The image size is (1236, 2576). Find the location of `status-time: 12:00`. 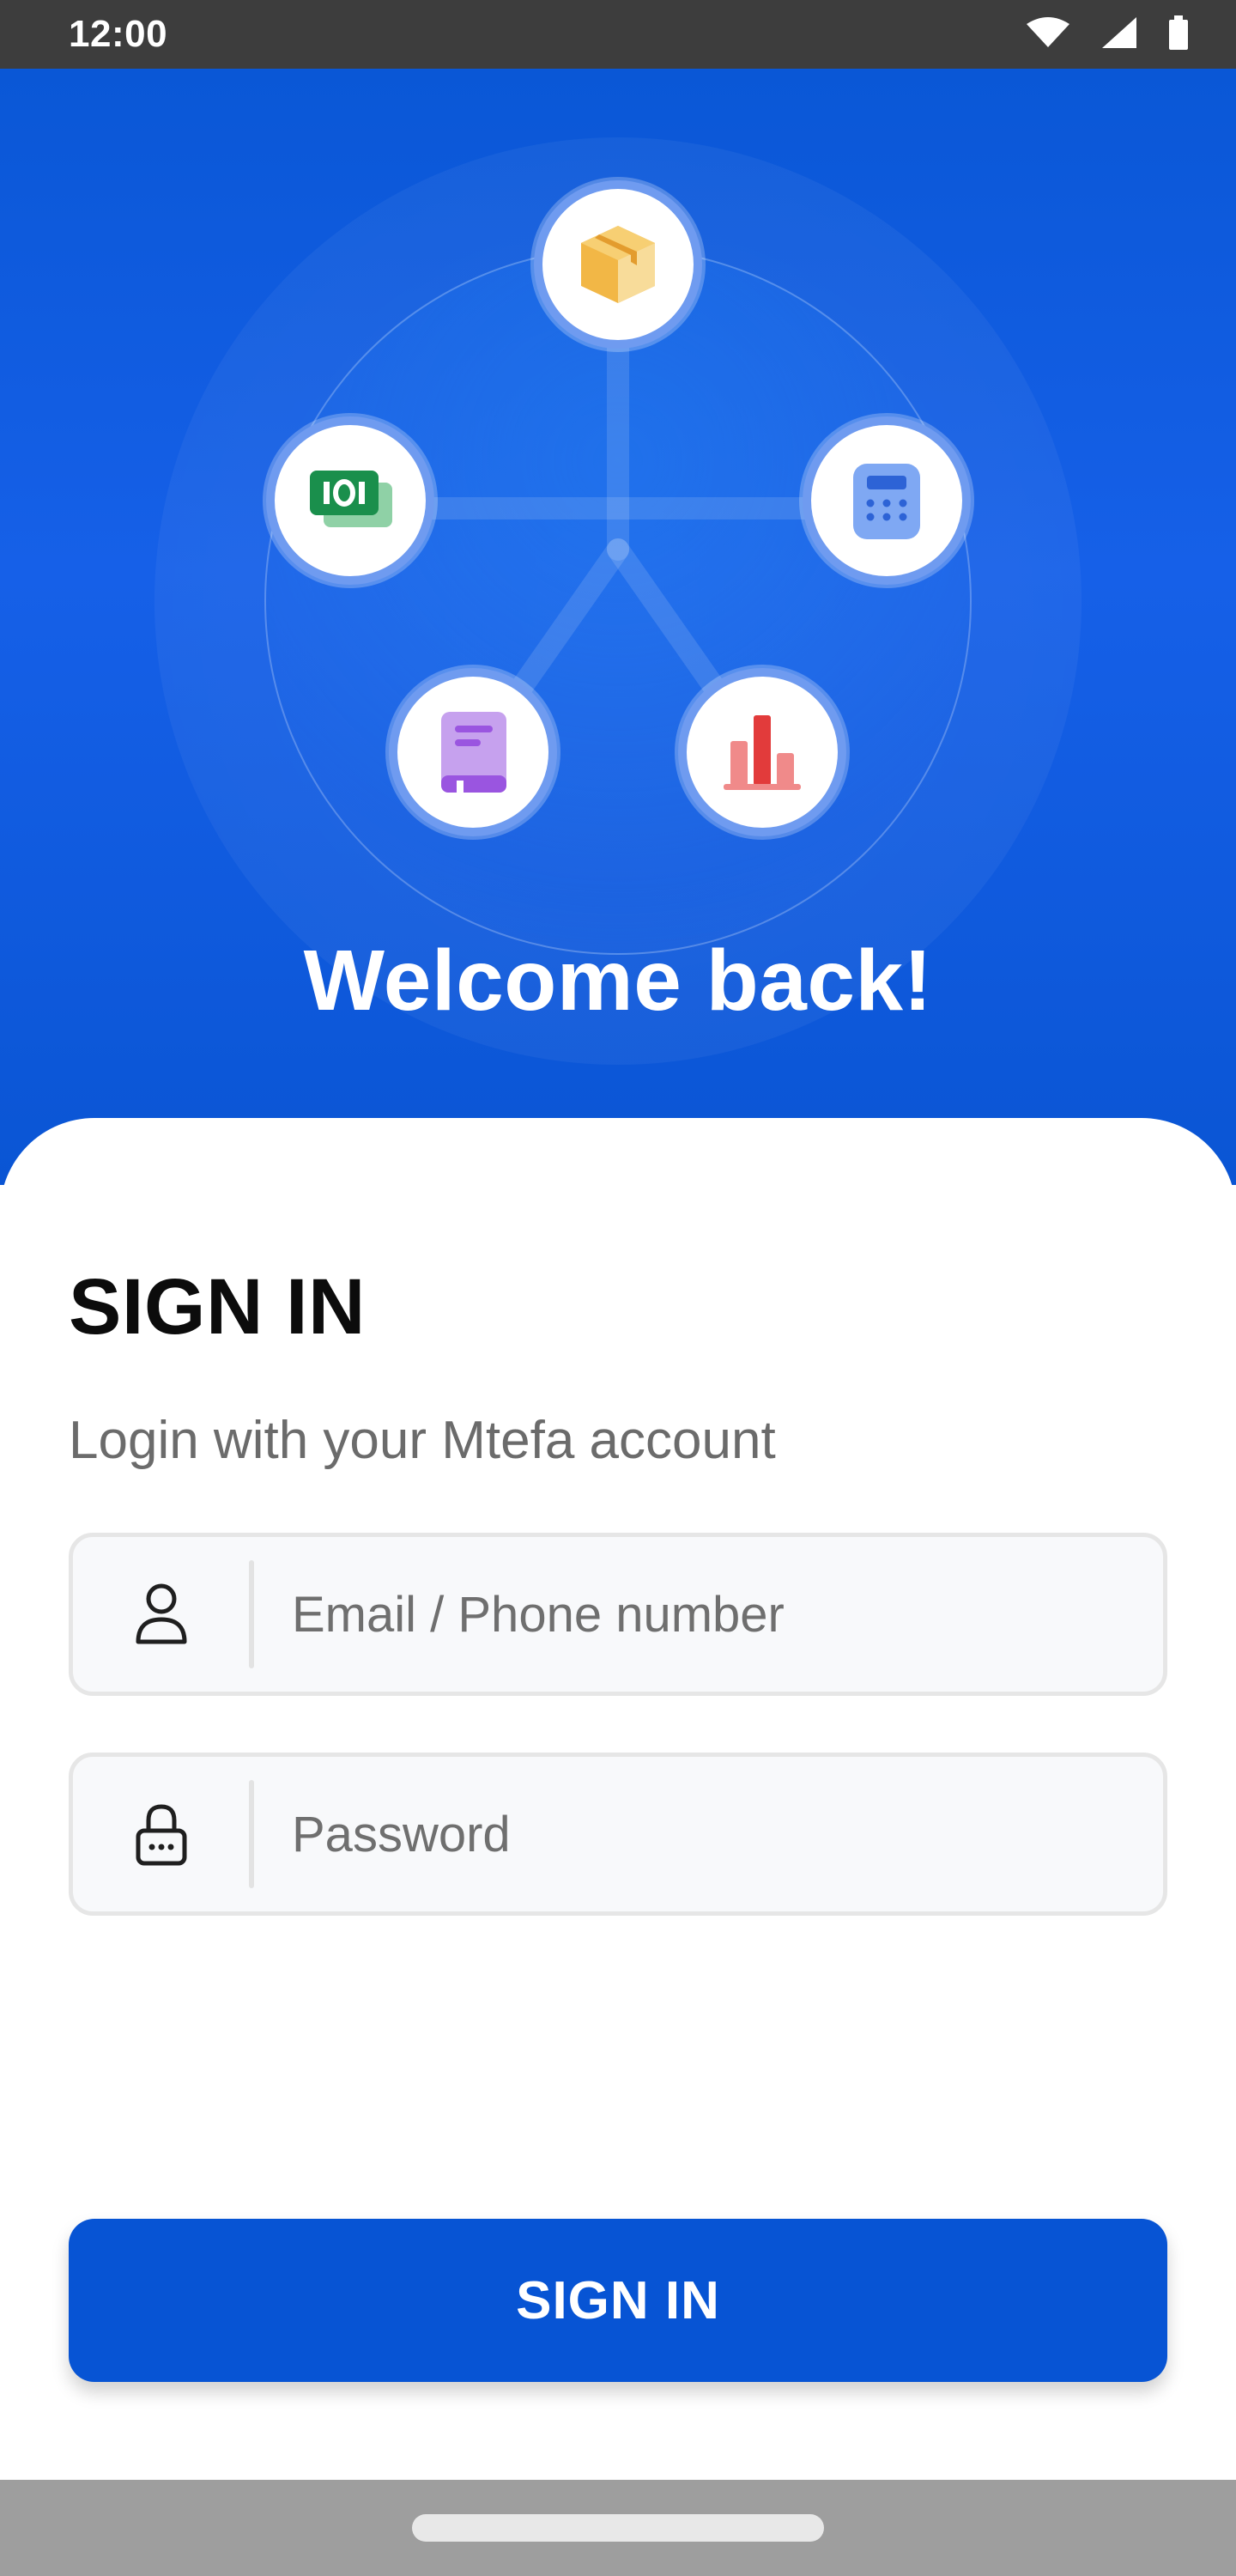

status-time: 12:00 is located at coordinates (118, 34).